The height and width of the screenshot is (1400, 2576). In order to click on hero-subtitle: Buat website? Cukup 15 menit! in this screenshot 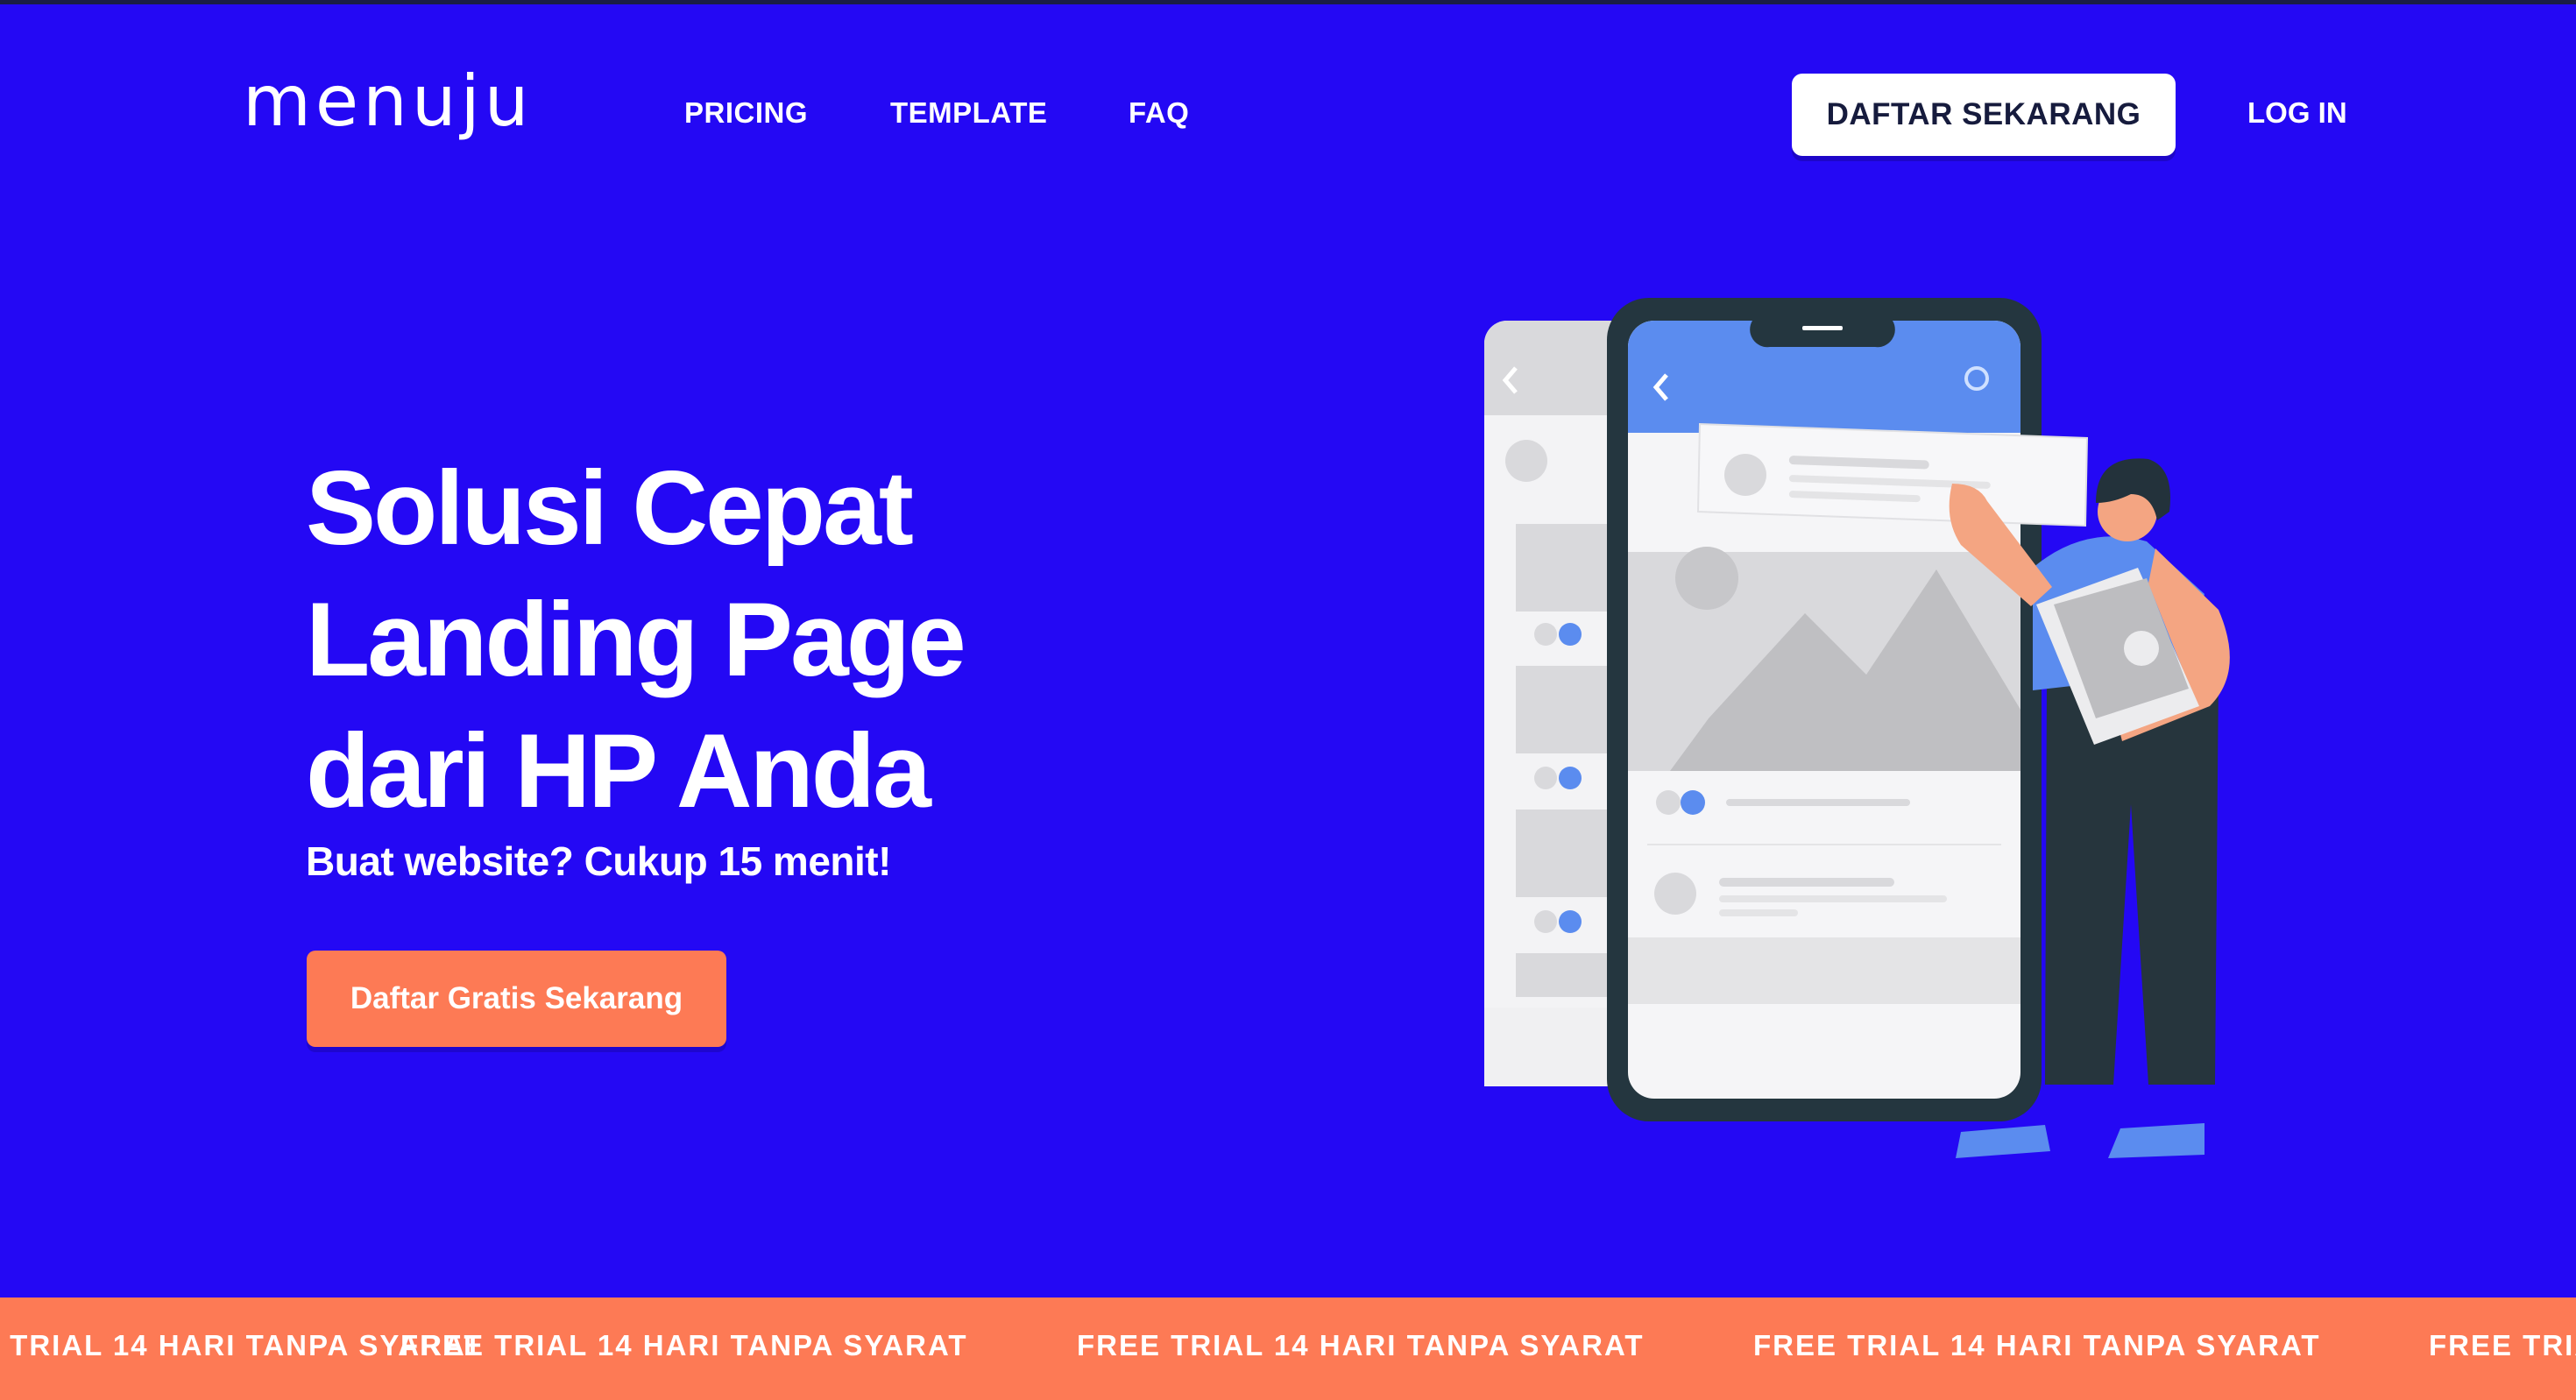, I will do `click(598, 861)`.